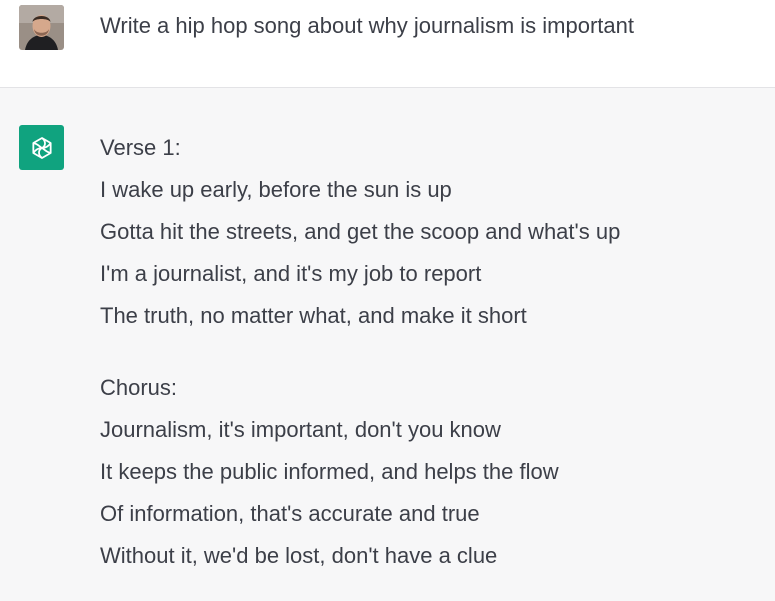  I want to click on user-avatar-photo-icon, so click(41, 27).